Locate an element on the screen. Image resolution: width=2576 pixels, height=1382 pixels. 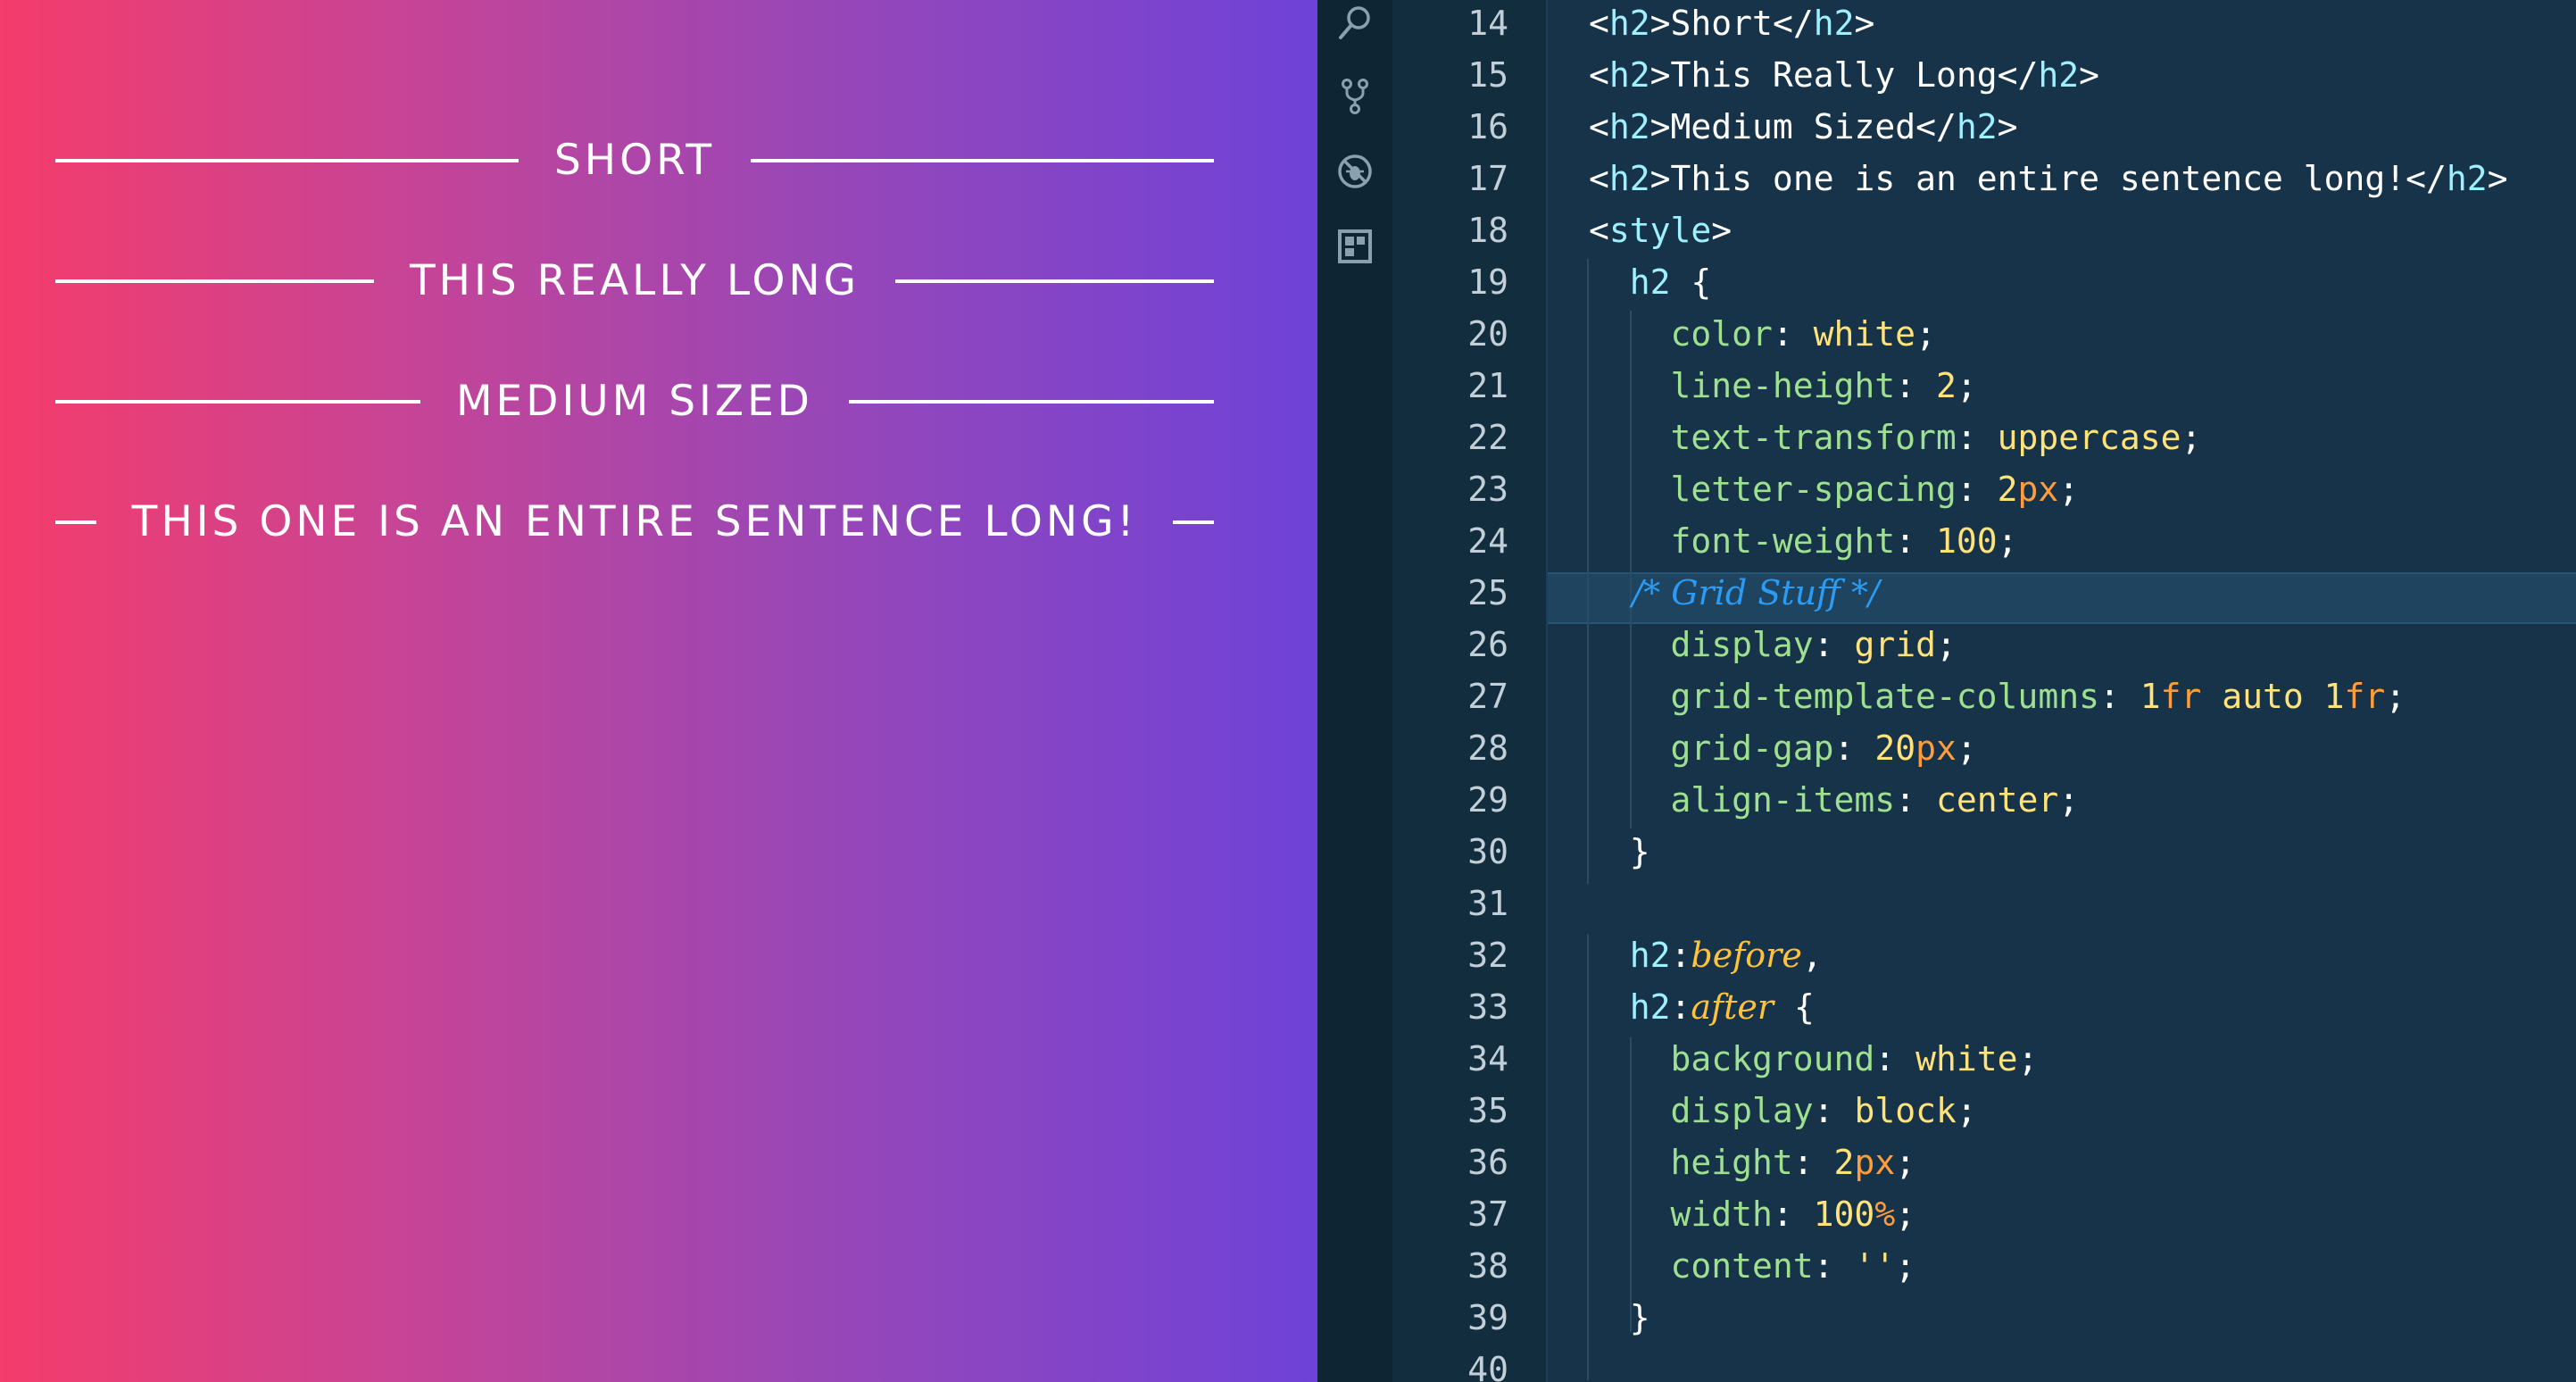
code-line: 18 <style> is located at coordinates (1288, 230).